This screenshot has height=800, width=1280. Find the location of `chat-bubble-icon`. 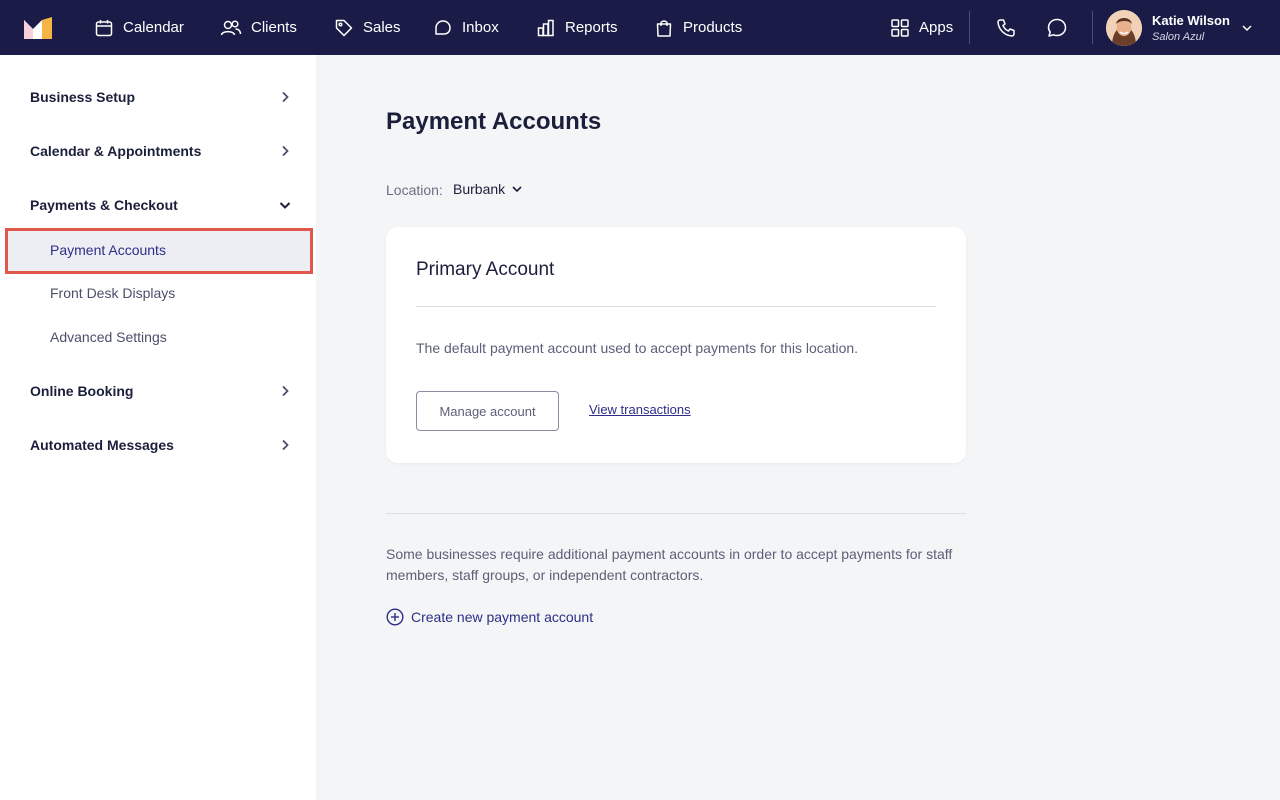

chat-bubble-icon is located at coordinates (1057, 27).